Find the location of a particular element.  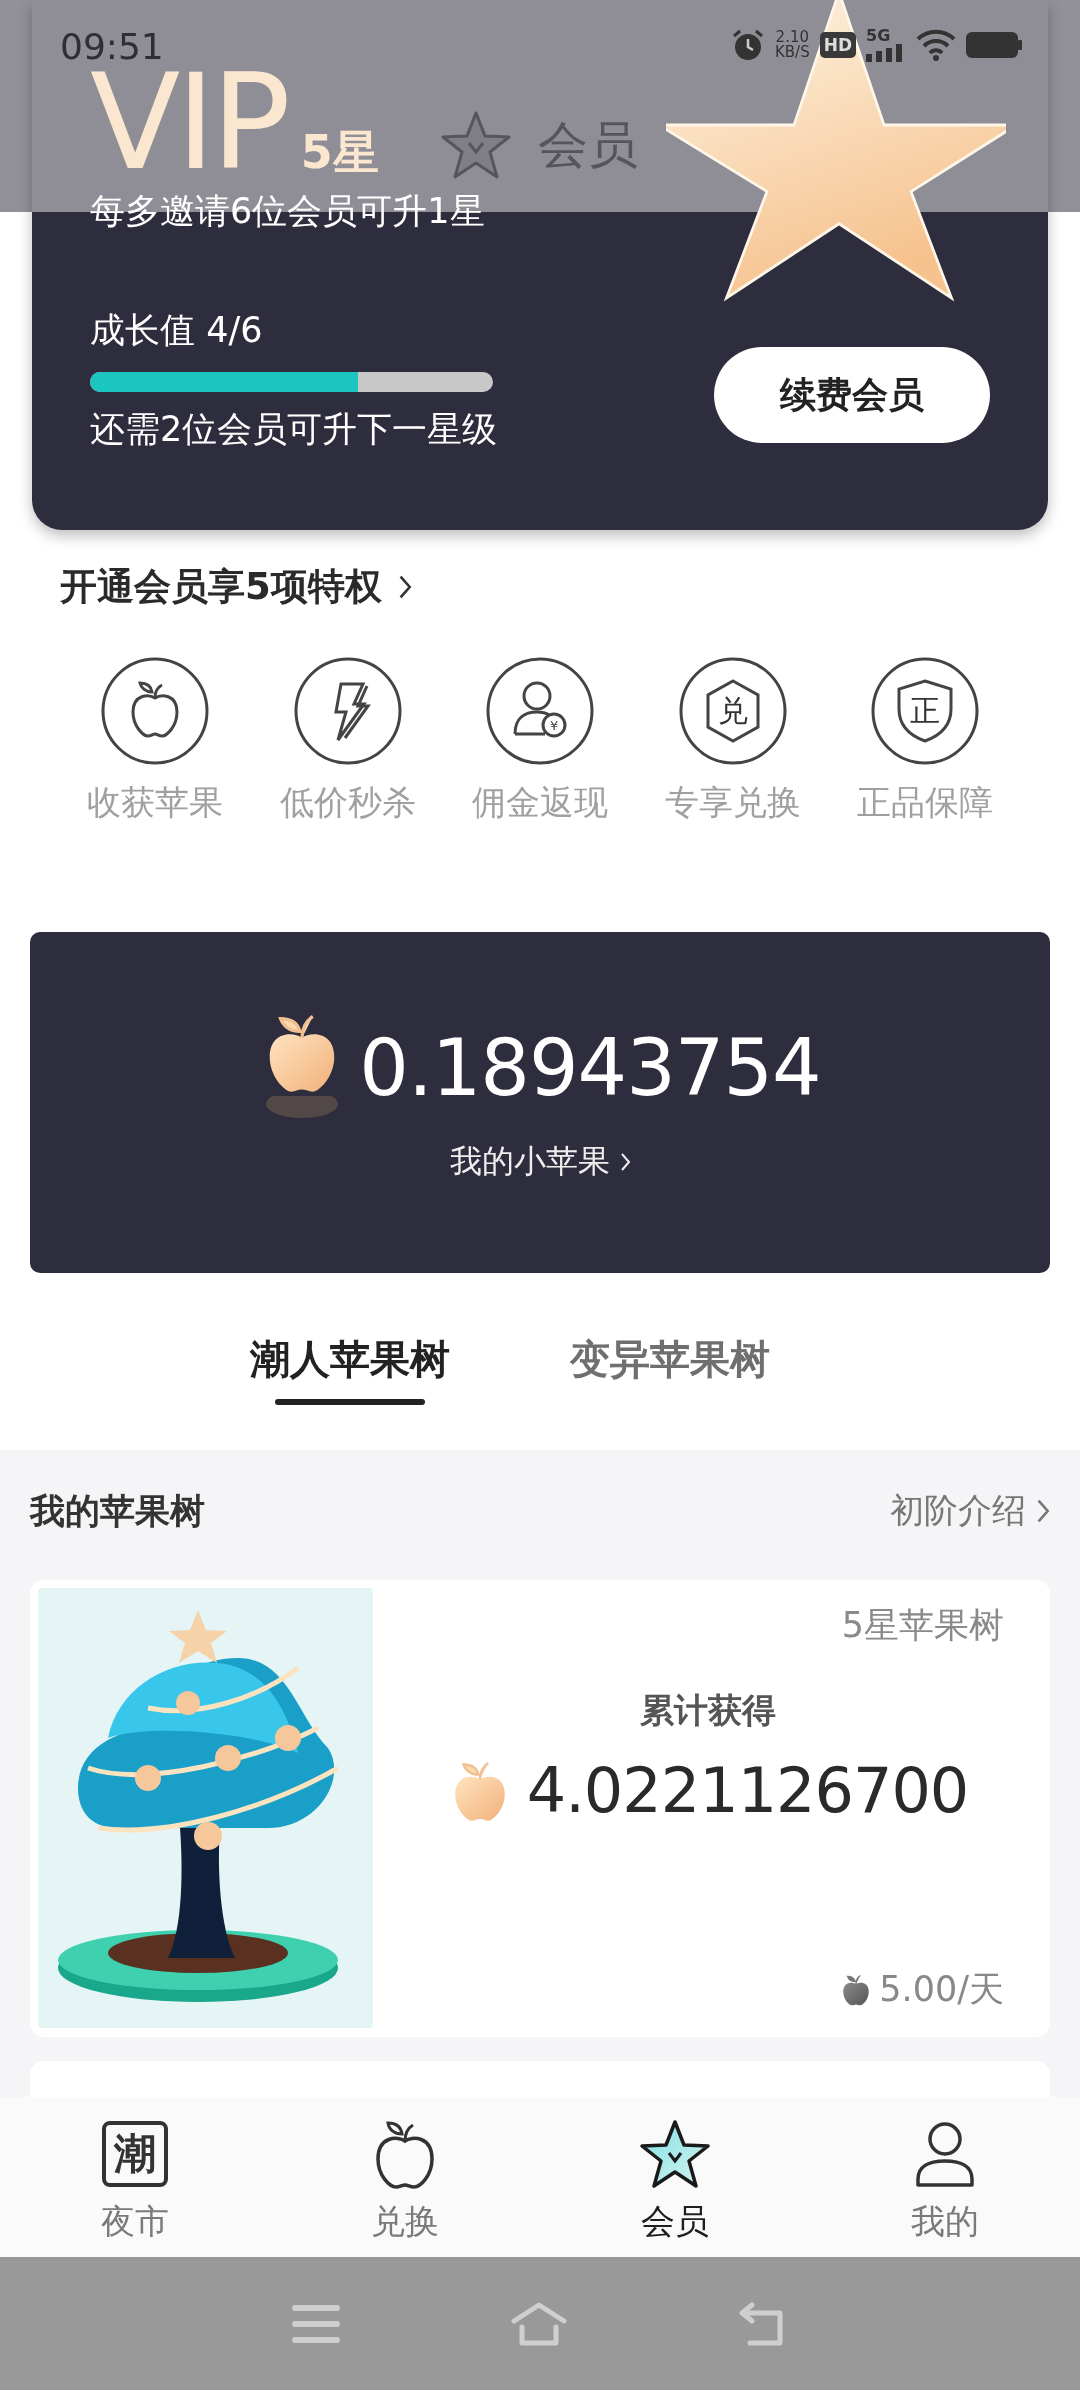

home-icon is located at coordinates (539, 2323).